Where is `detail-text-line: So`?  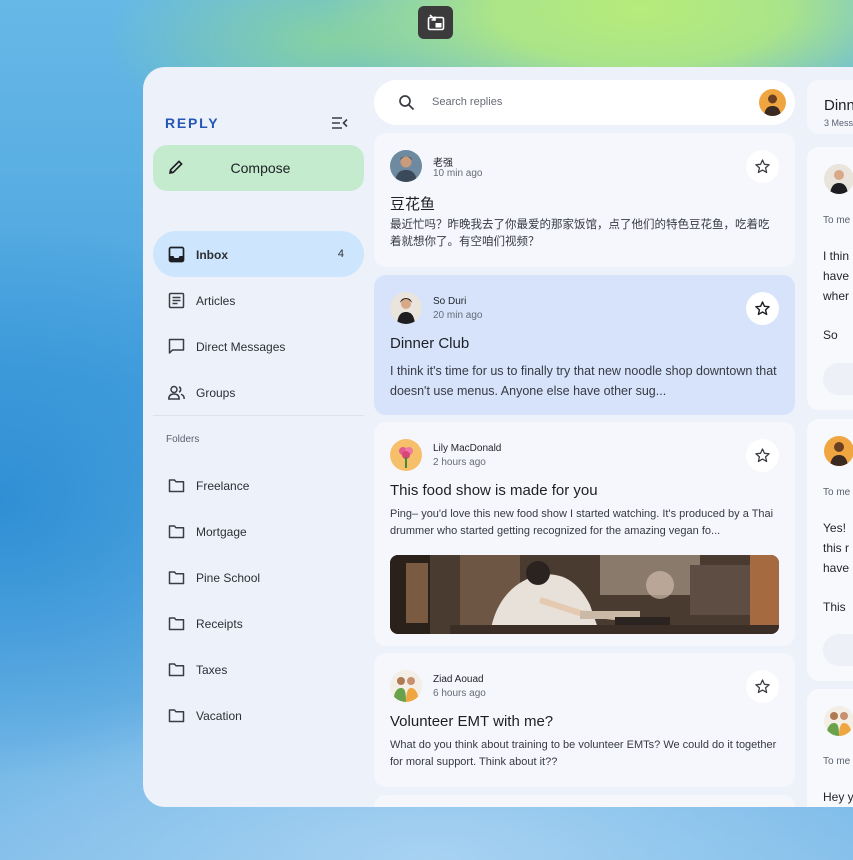 detail-text-line: So is located at coordinates (830, 335).